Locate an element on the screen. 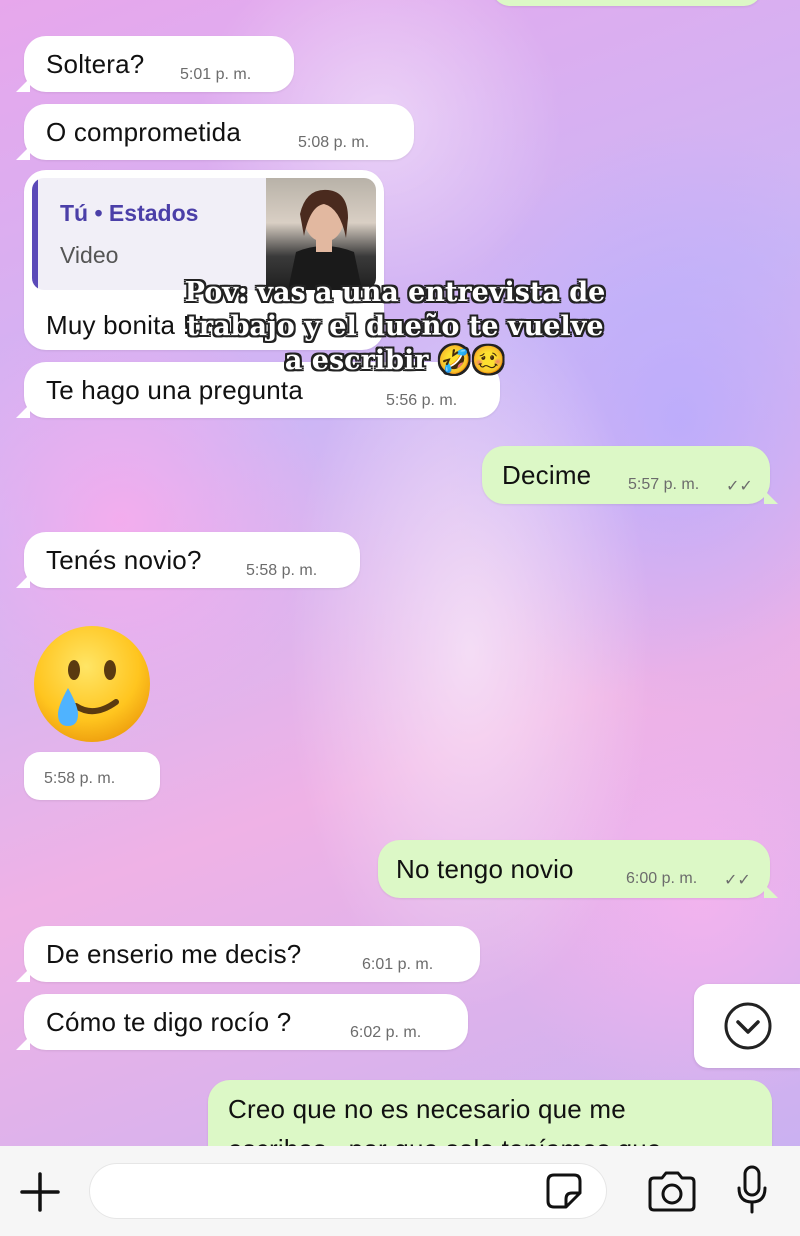  composer-bar is located at coordinates (400, 1191).